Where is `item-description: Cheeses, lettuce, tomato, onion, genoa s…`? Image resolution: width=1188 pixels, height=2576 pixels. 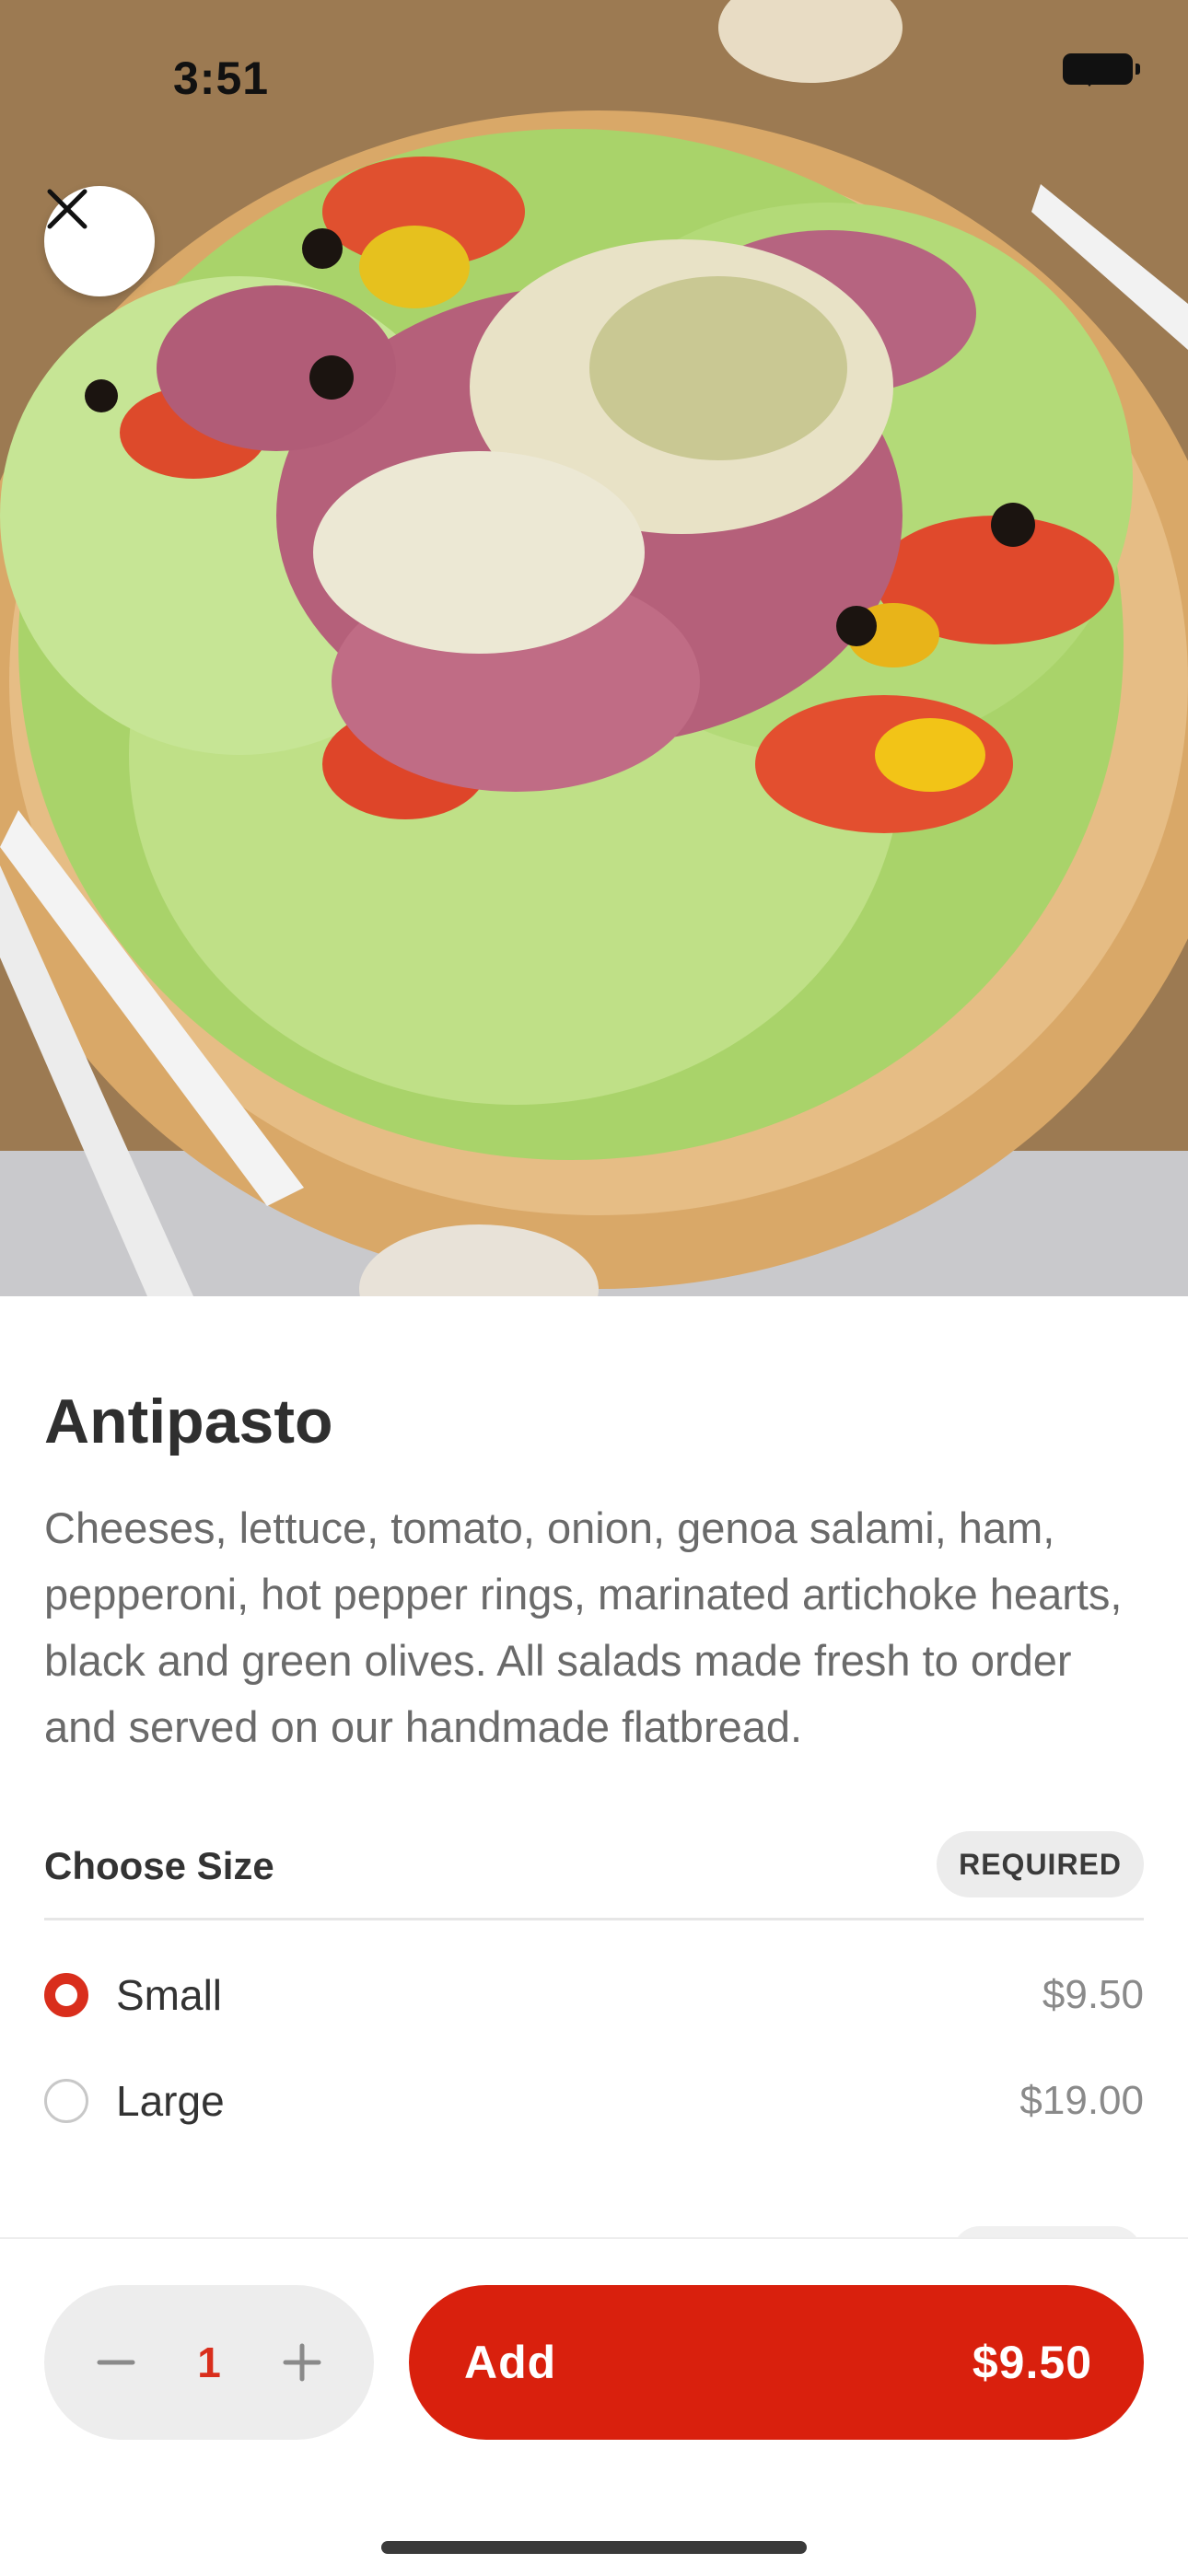 item-description: Cheeses, lettuce, tomato, onion, genoa s… is located at coordinates (583, 1627).